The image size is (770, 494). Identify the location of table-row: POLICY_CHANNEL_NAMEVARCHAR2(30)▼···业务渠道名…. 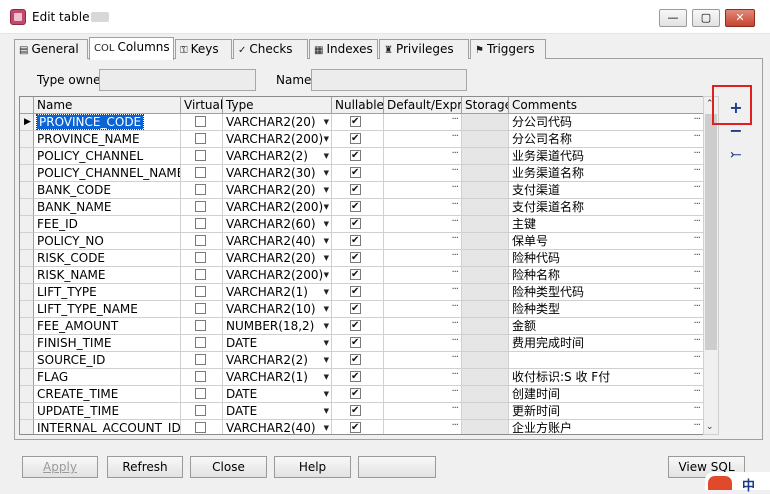
(361, 173).